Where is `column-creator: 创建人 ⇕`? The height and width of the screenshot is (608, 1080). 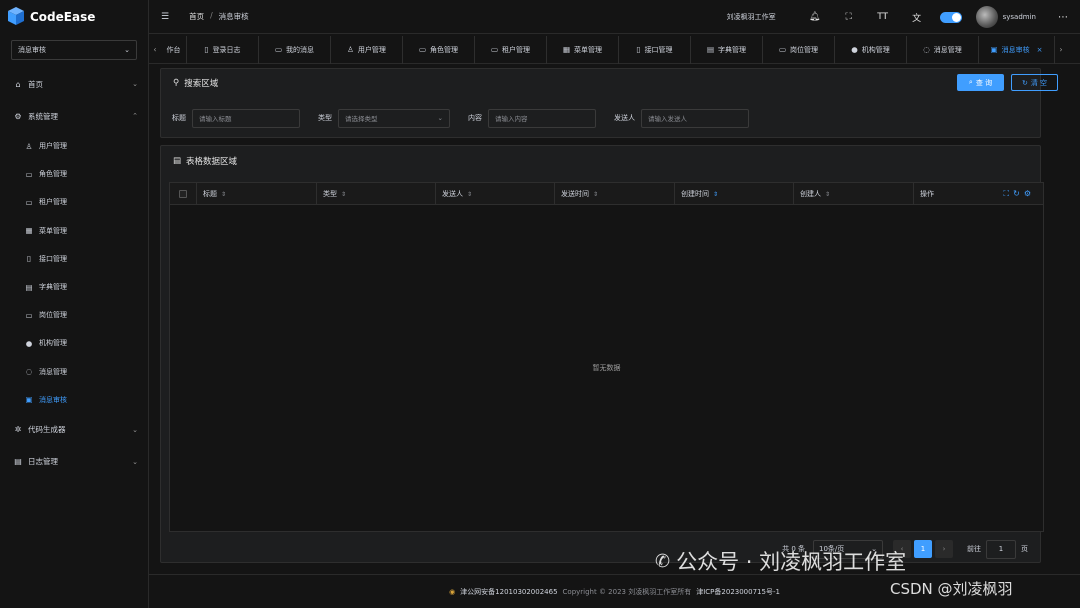
column-creator: 创建人 ⇕ is located at coordinates (854, 194).